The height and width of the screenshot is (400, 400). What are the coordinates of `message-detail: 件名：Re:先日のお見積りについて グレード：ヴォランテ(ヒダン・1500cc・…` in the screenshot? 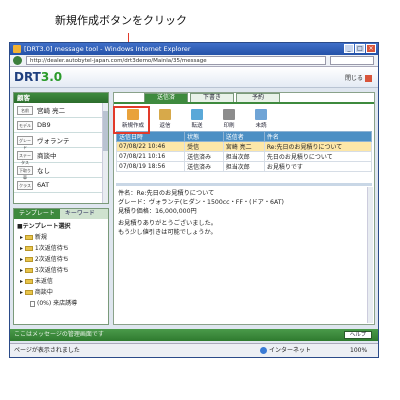 It's located at (244, 213).